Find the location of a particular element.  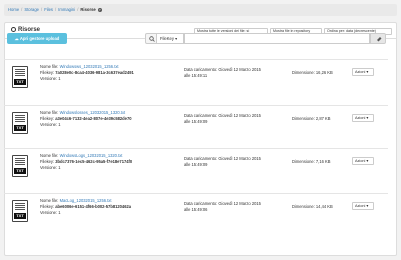

breadcrumb-current: Risorse is located at coordinates (88, 9).